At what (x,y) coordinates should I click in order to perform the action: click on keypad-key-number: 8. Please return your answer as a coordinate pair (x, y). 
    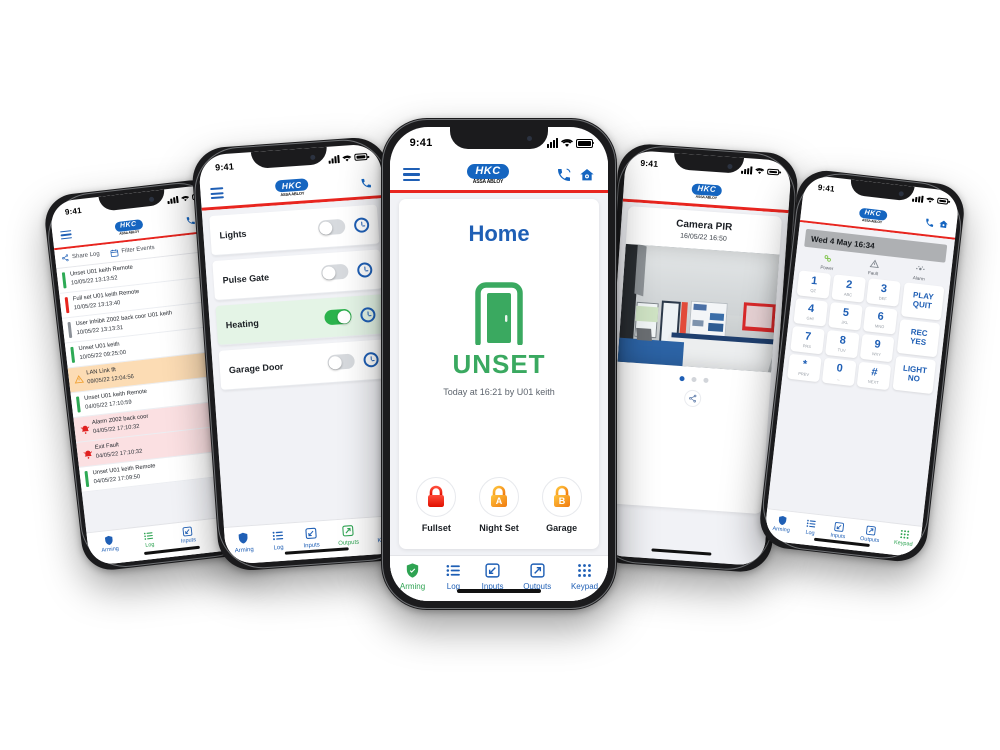
    Looking at the image, I should click on (843, 340).